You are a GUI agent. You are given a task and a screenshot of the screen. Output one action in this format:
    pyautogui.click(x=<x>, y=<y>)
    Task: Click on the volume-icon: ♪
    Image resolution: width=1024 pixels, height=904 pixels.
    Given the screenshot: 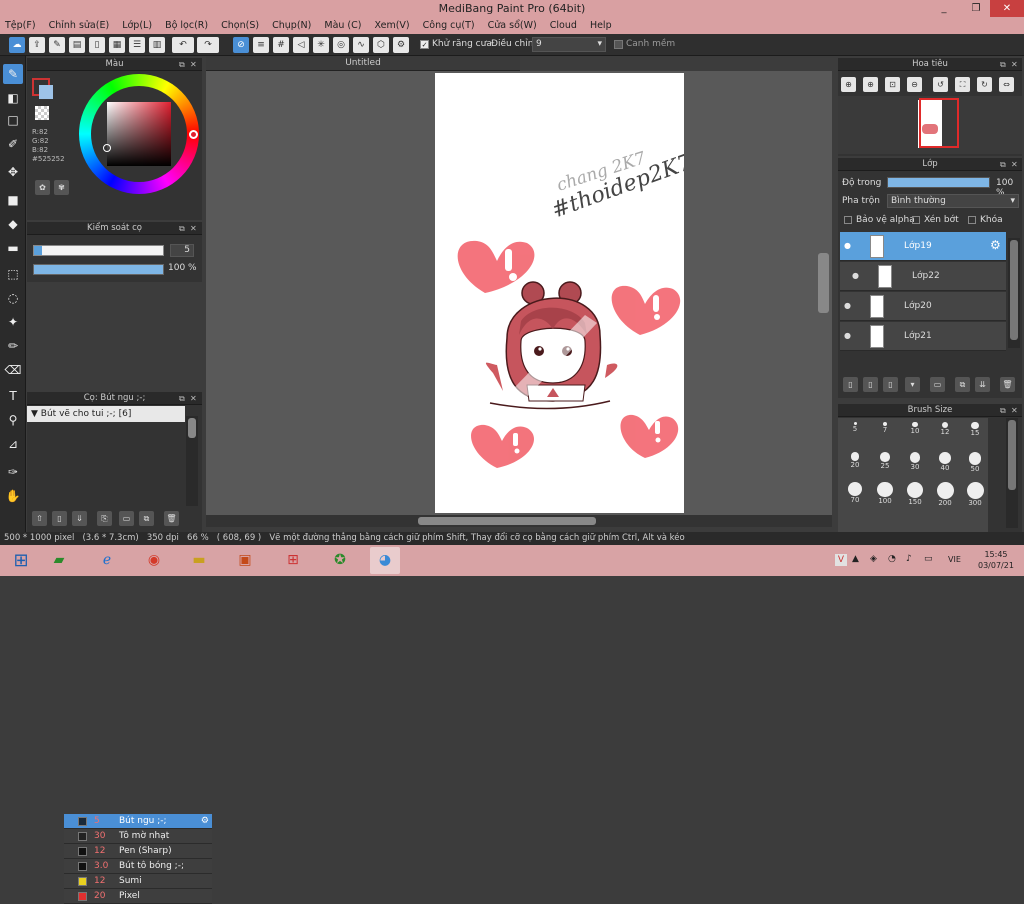 What is the action you would take?
    pyautogui.click(x=909, y=559)
    